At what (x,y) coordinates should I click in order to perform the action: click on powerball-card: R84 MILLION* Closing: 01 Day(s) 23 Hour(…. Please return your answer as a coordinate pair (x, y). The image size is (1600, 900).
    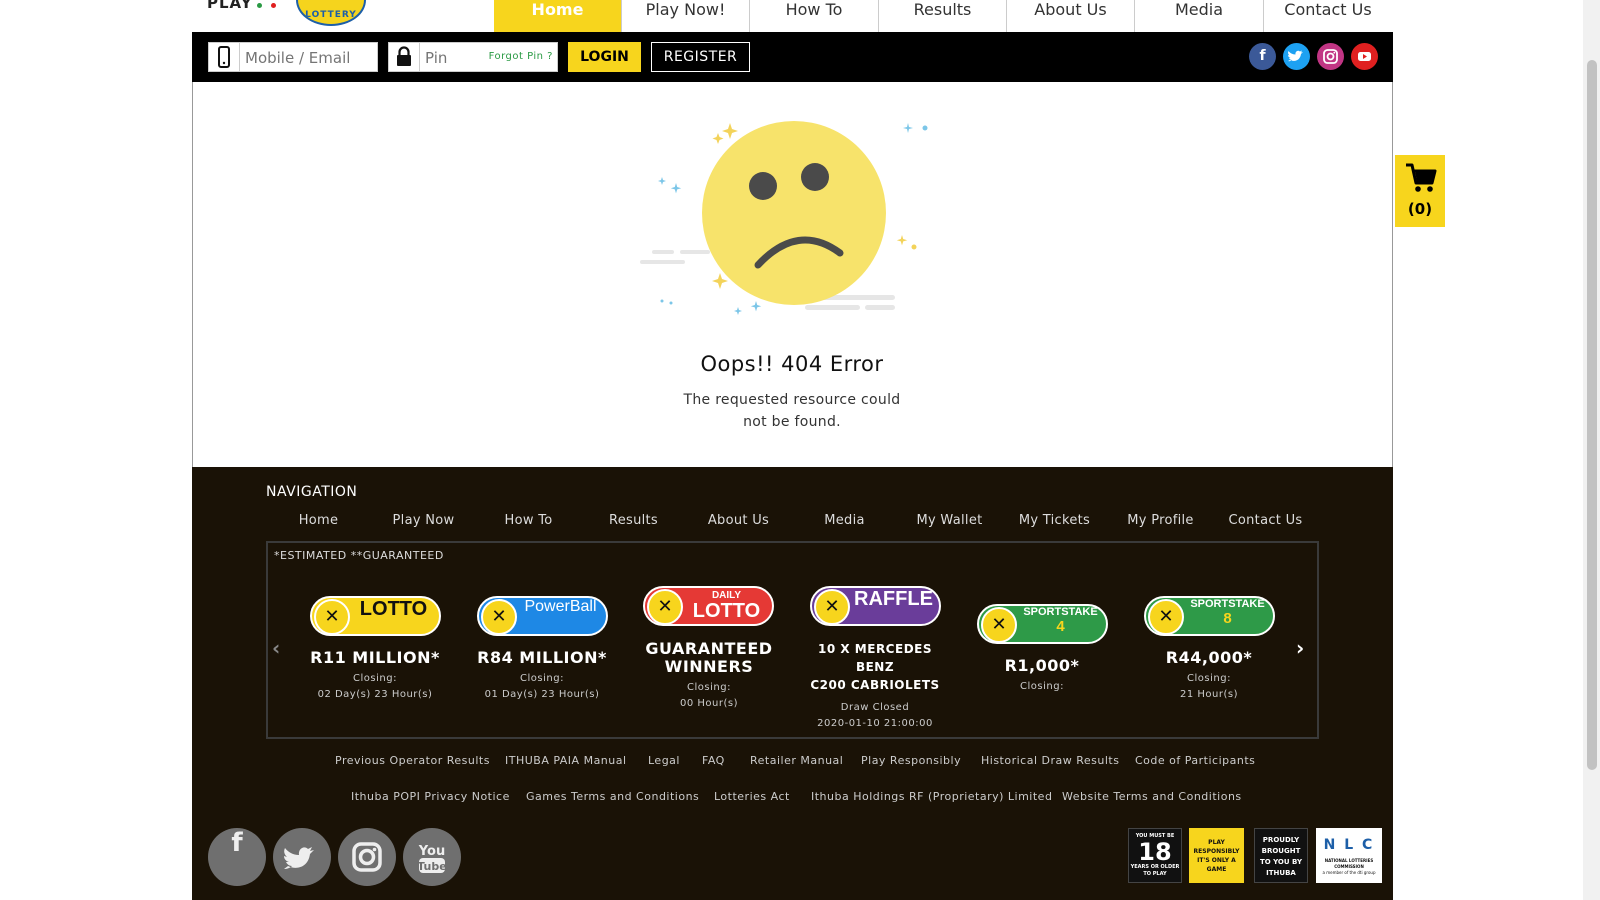
    Looking at the image, I should click on (542, 675).